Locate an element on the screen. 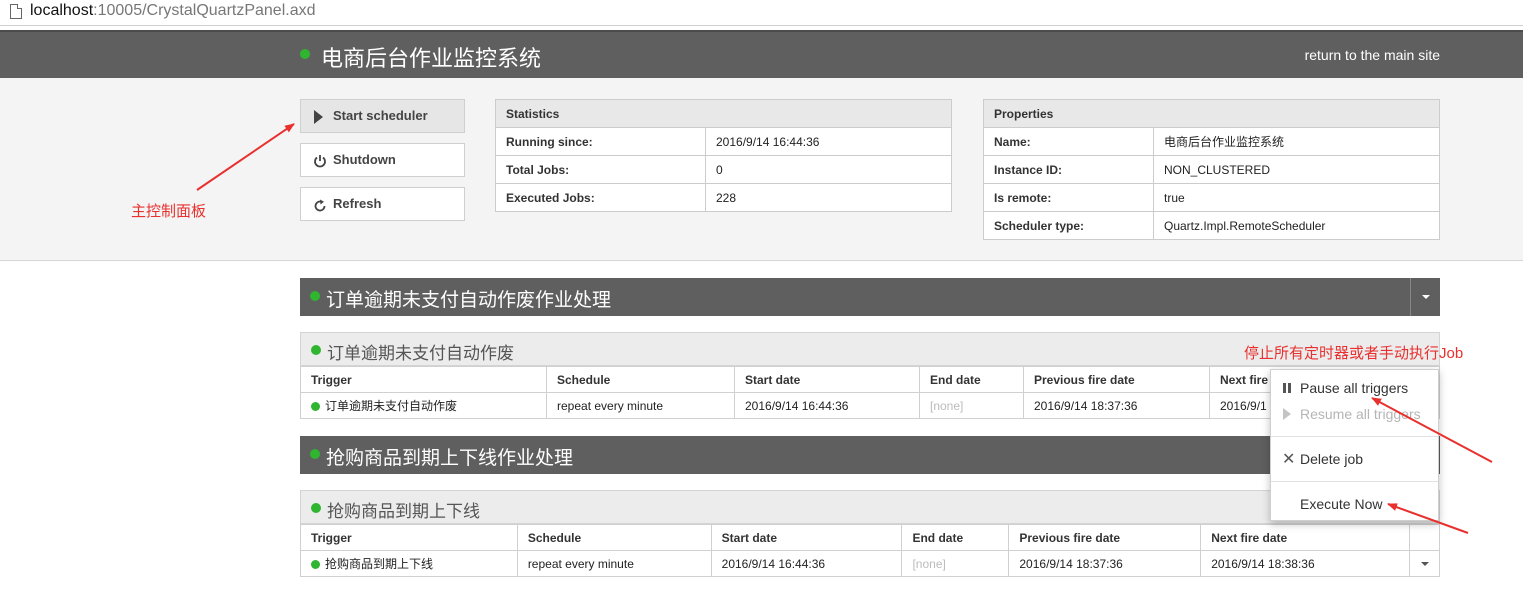 This screenshot has height=609, width=1523. arrow-to-pause-all is located at coordinates (1432, 430).